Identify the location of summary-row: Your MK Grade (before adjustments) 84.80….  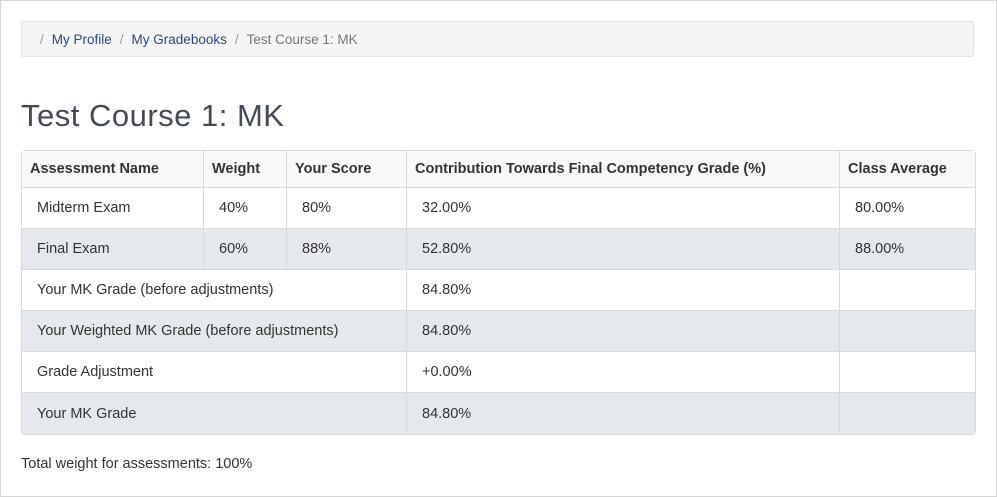
(498, 290).